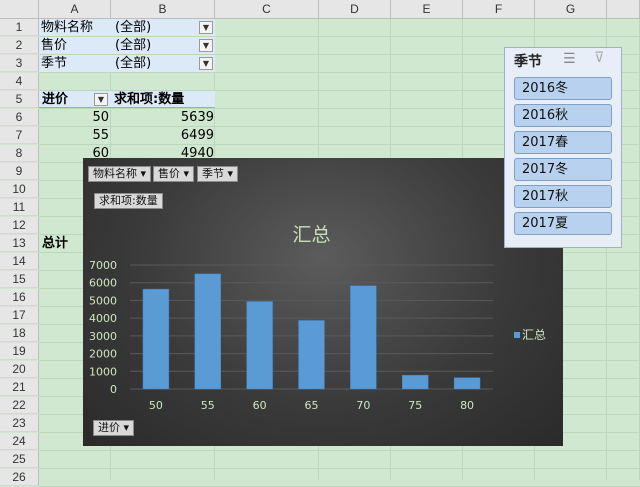  I want to click on select-all-corner, so click(19, 9).